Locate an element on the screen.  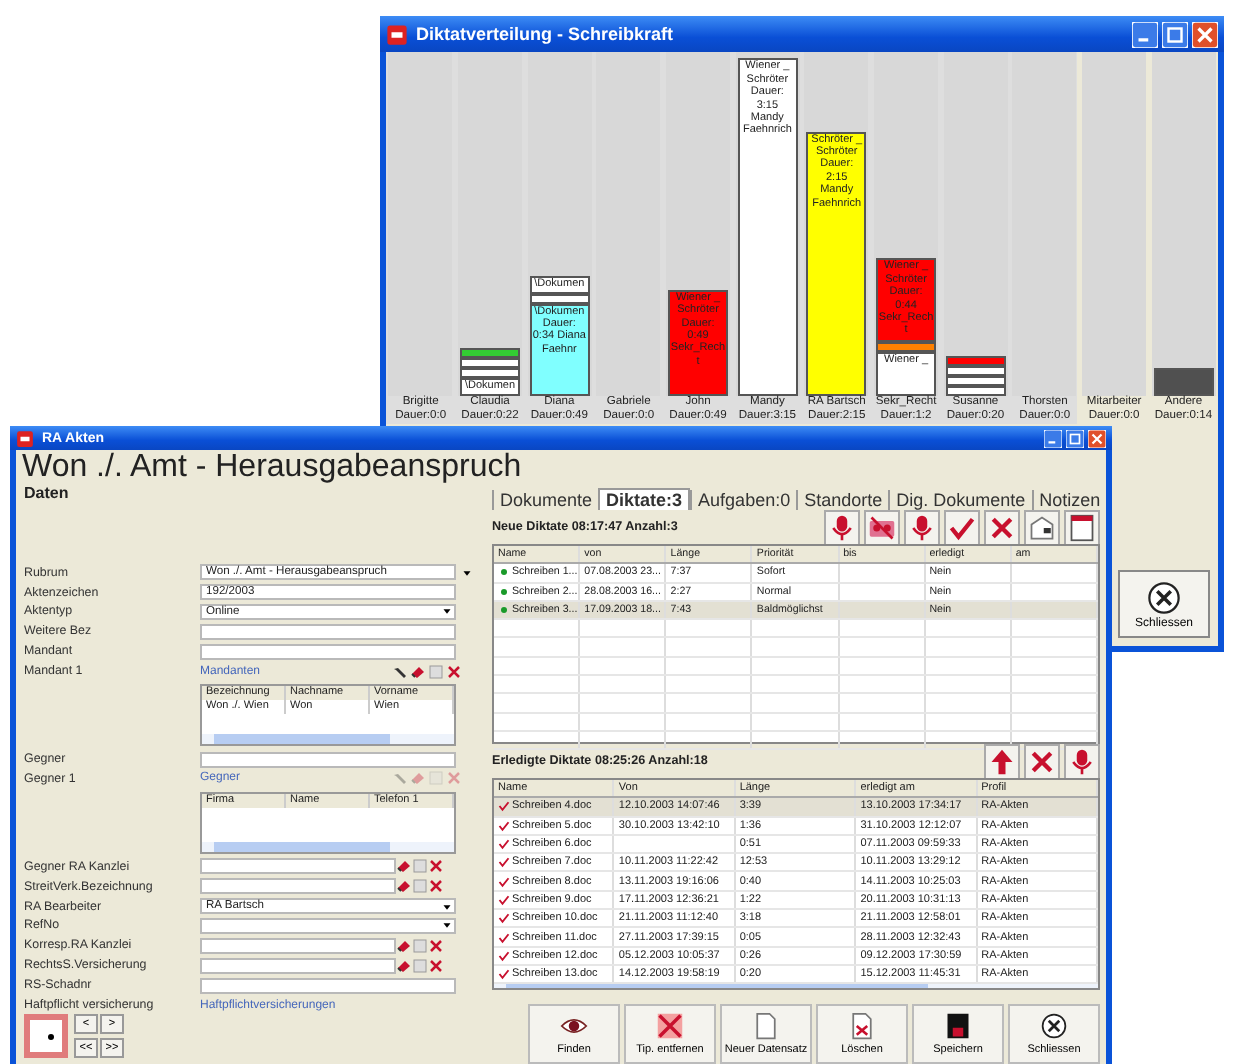
dropdown-field is located at coordinates (328, 925).